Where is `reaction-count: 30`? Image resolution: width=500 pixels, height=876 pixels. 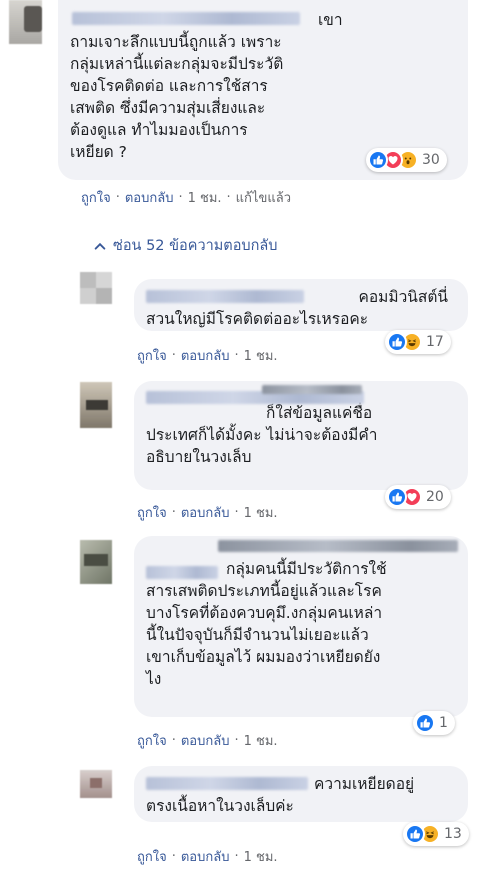
reaction-count: 30 is located at coordinates (431, 160).